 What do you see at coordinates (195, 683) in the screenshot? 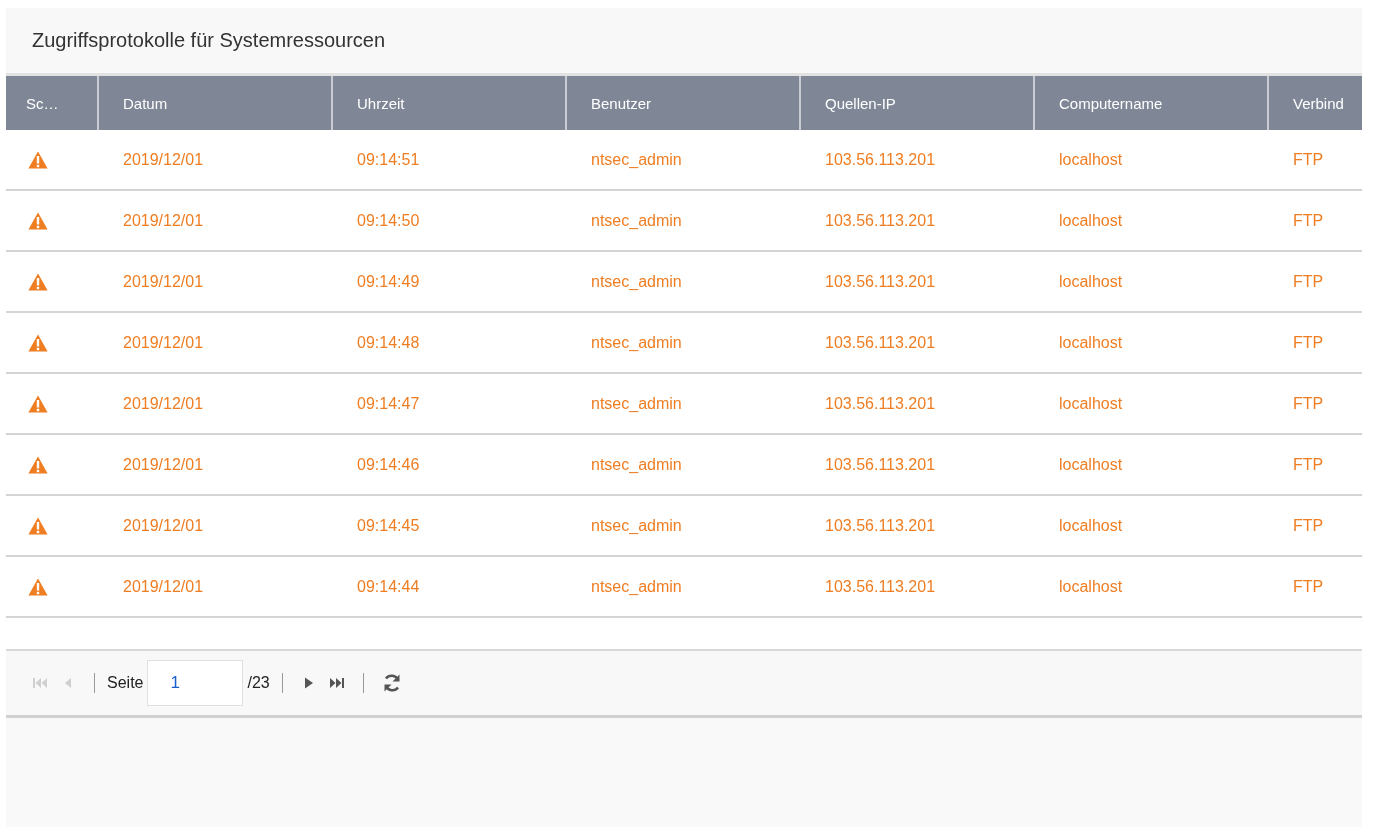
I see `page-number-field: 1` at bounding box center [195, 683].